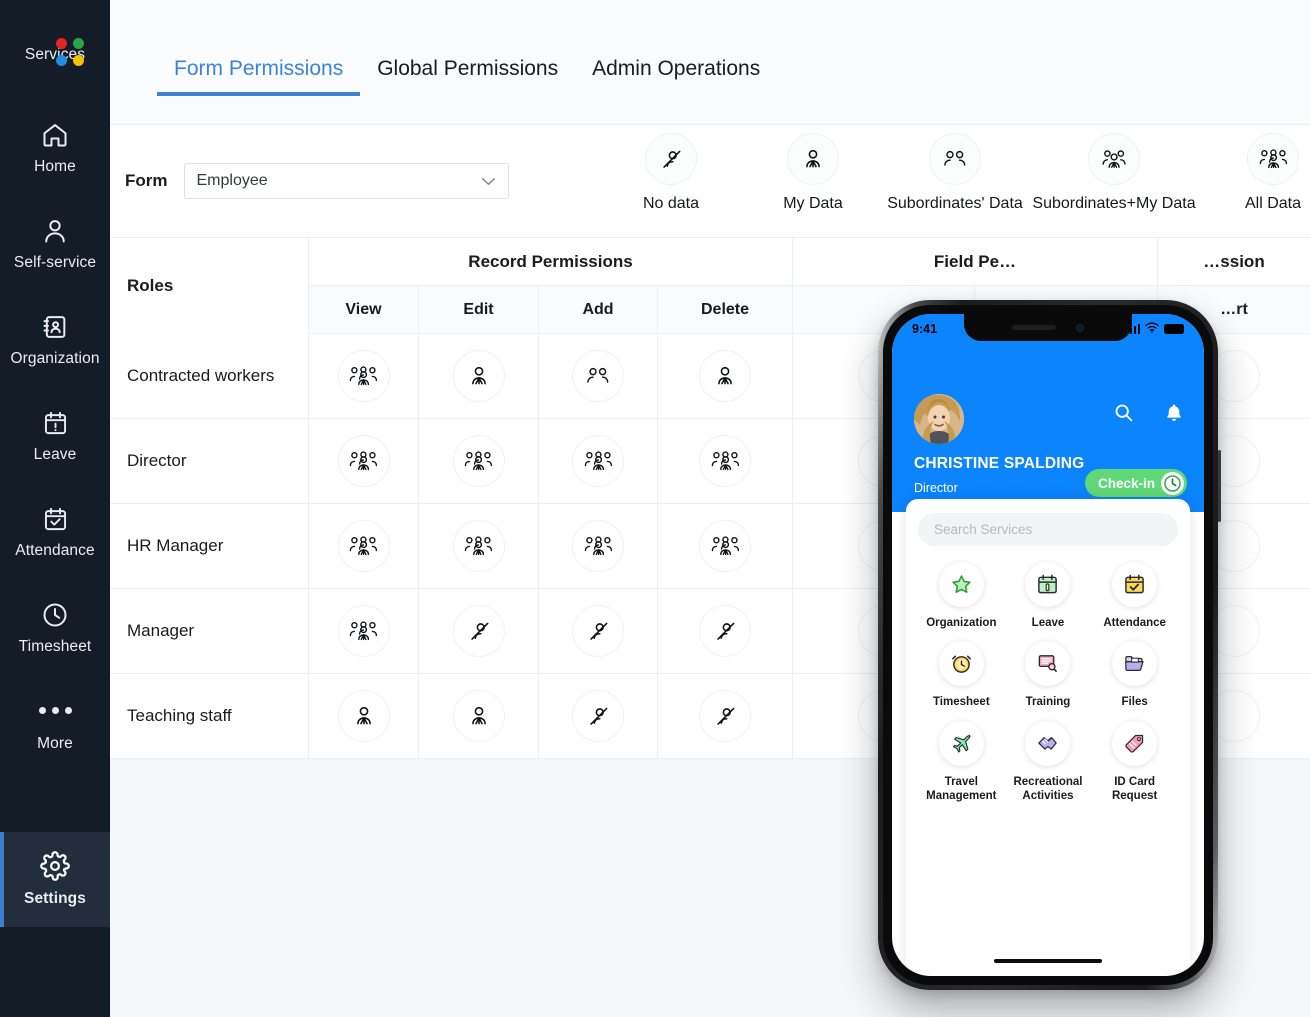 The width and height of the screenshot is (1310, 1017). Describe the element at coordinates (55, 358) in the screenshot. I see `sidebar-item-label: Organization` at that location.